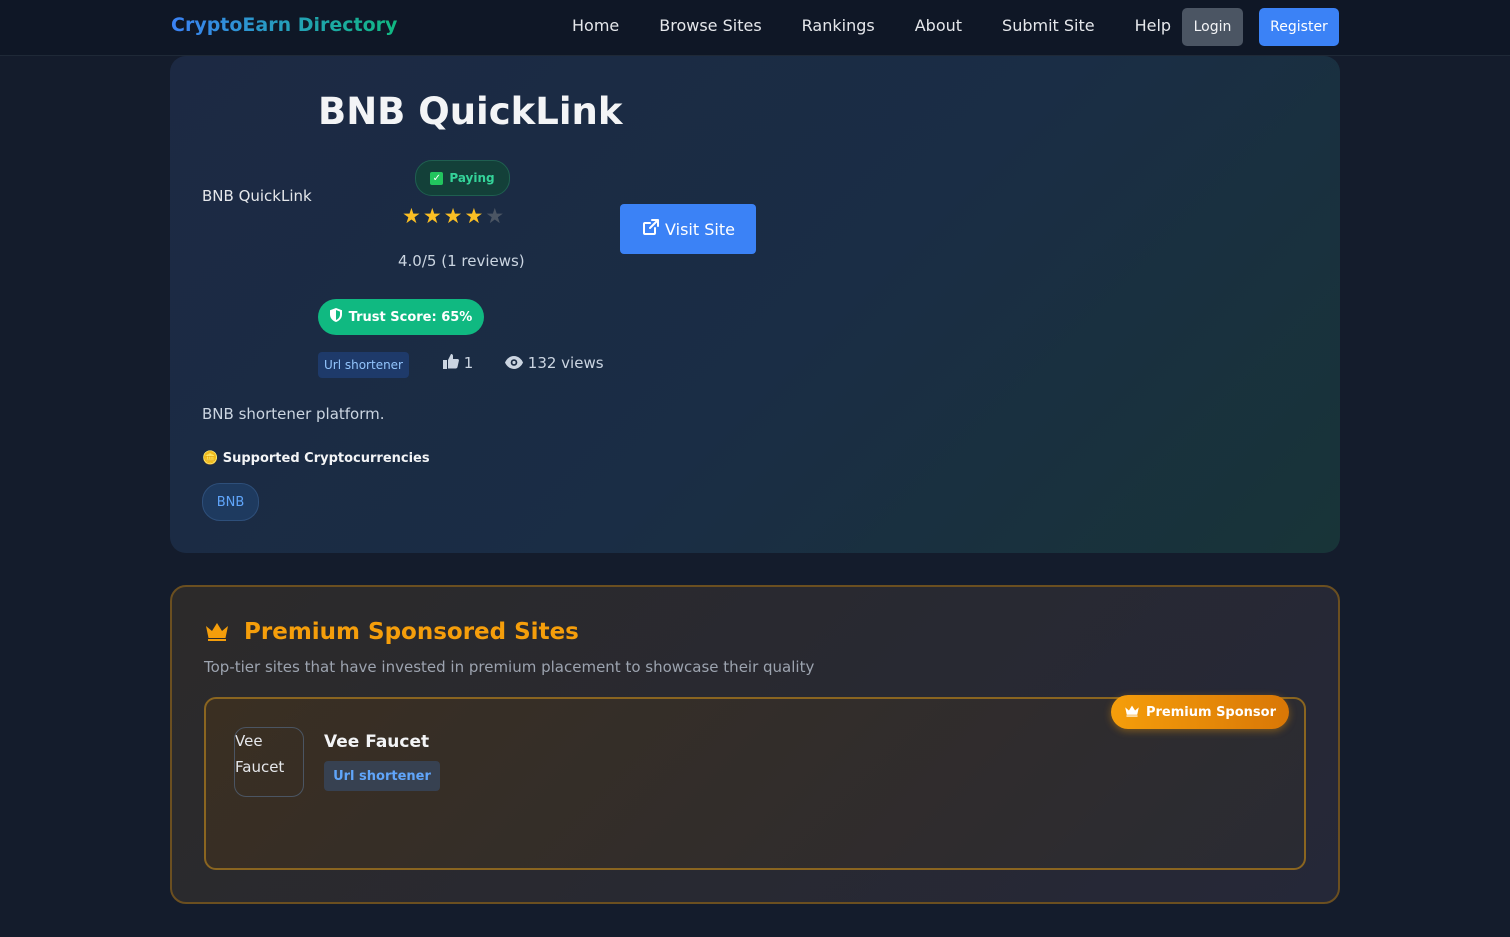  I want to click on star-empty-icon: ★, so click(496, 216).